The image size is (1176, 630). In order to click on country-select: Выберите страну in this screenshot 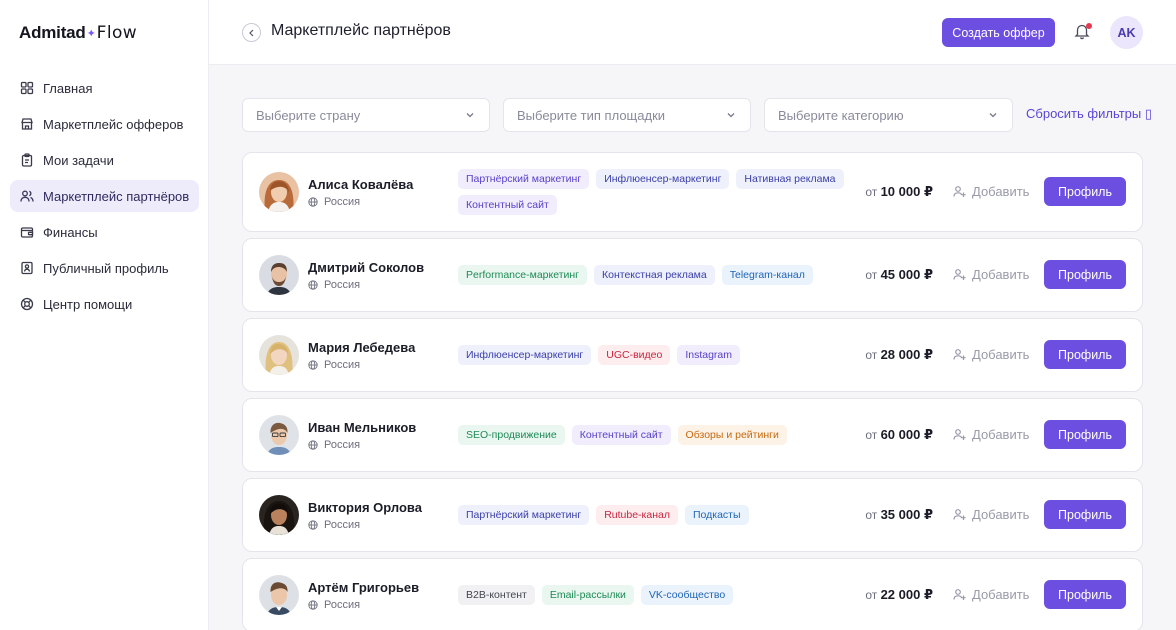, I will do `click(366, 115)`.